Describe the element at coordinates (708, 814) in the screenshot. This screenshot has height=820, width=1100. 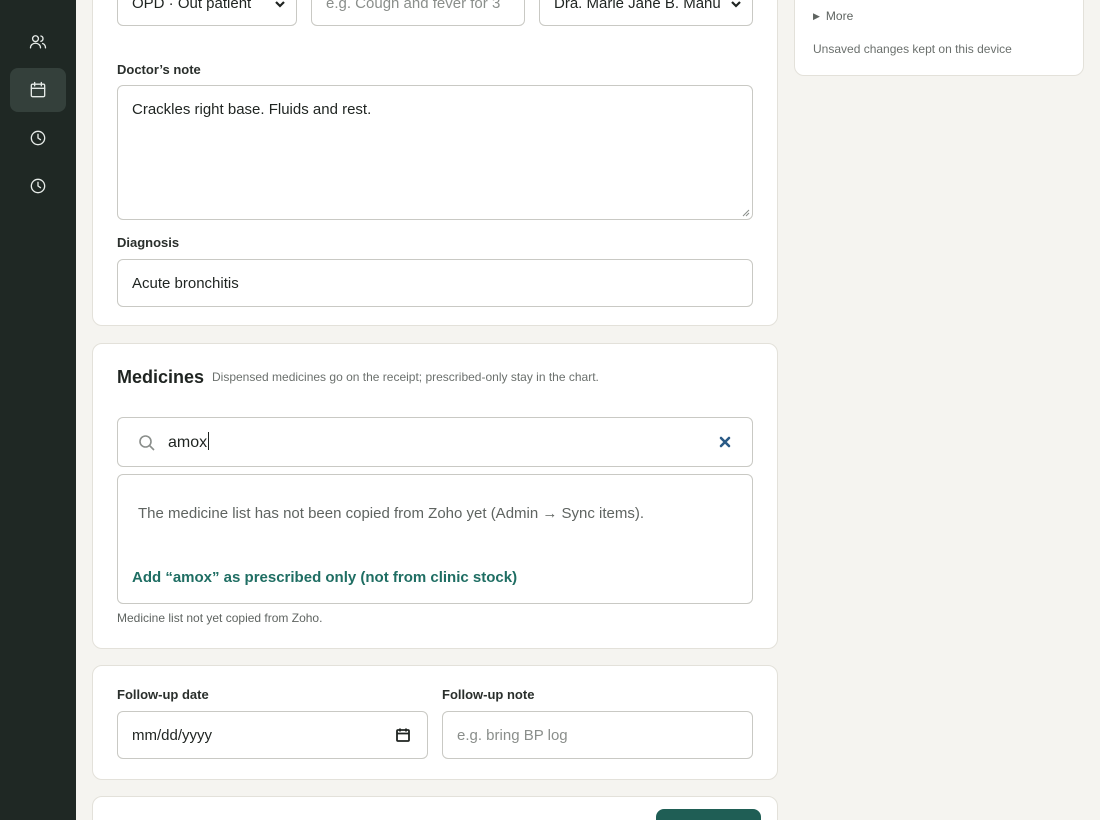
I see `primary-action-button` at that location.